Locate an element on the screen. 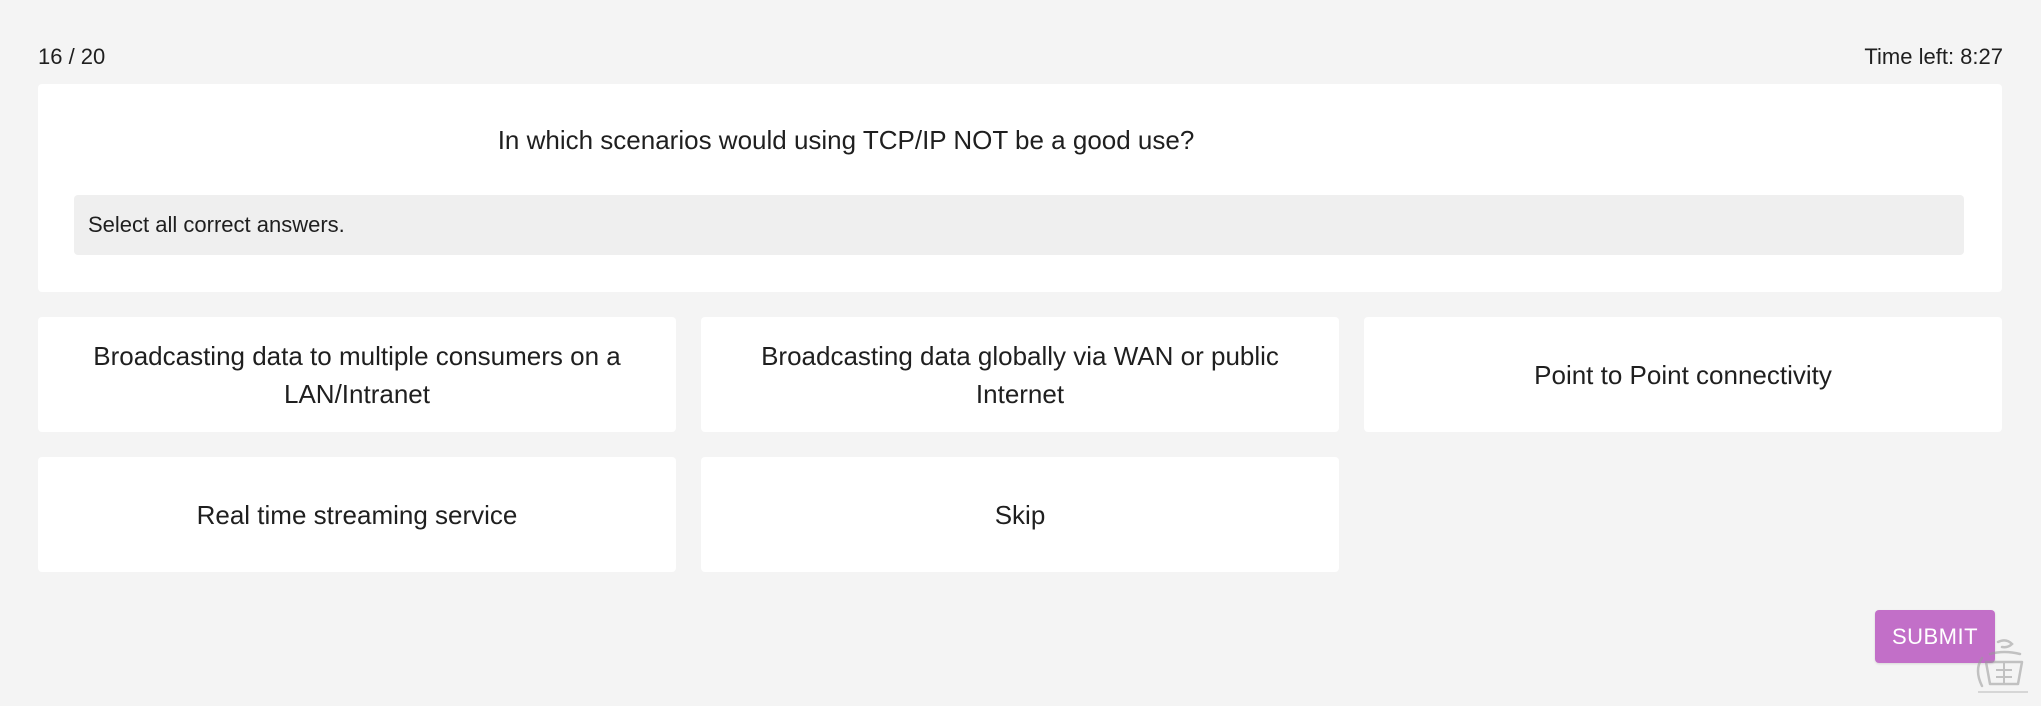  answer-option-label: Point to Point connectivity is located at coordinates (1683, 374).